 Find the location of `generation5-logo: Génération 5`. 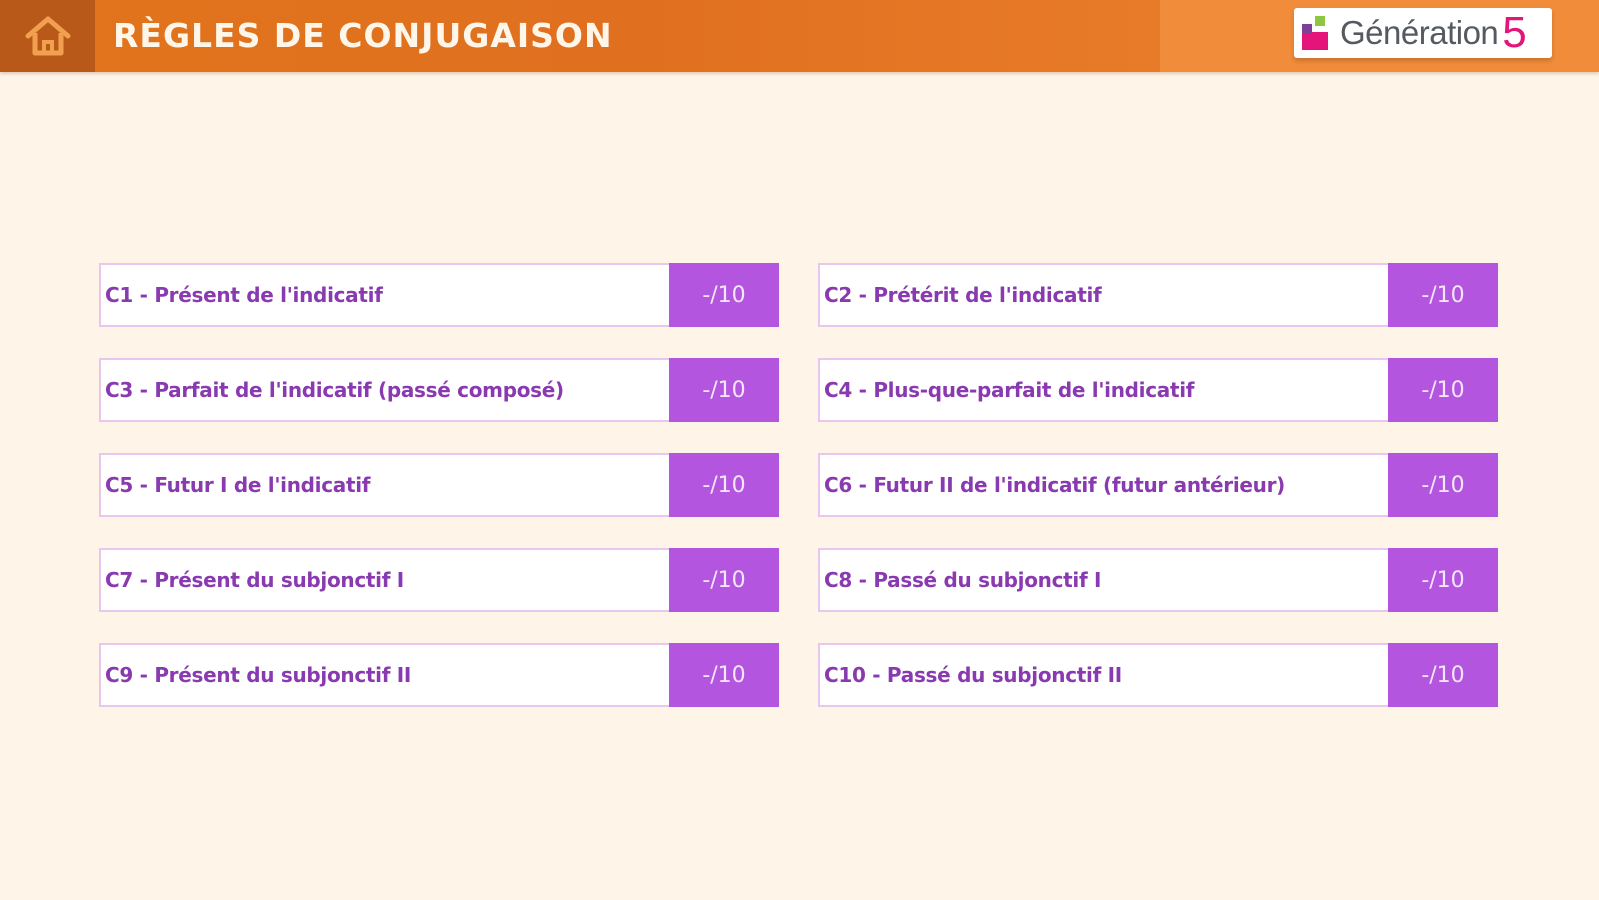

generation5-logo: Génération 5 is located at coordinates (1423, 33).